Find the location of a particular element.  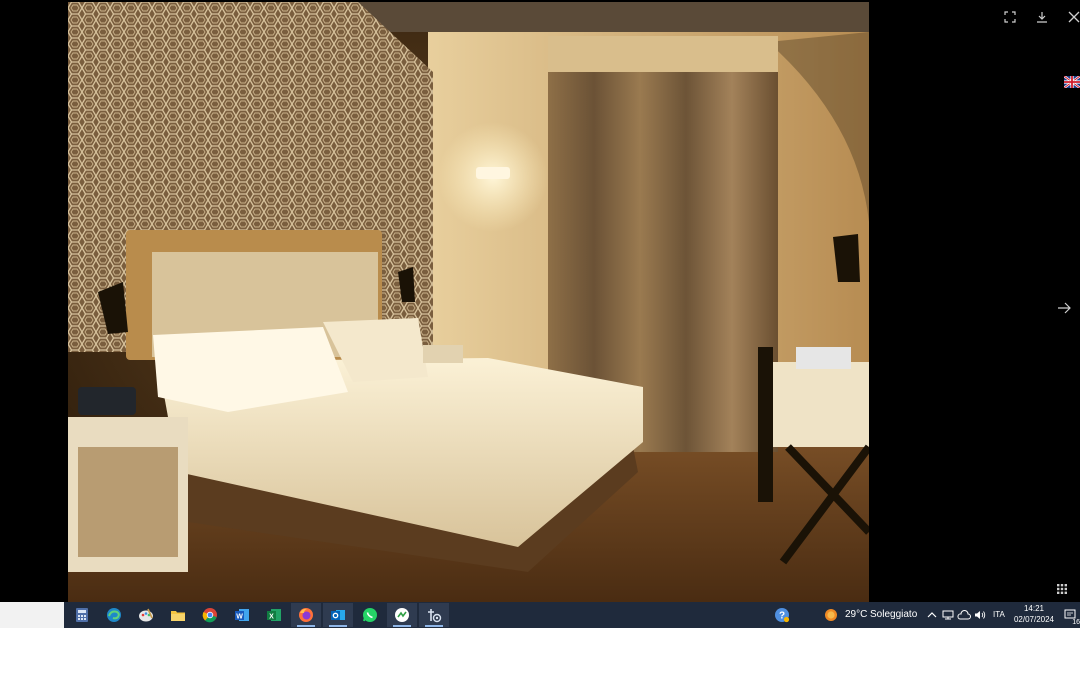

outlook-icon is located at coordinates (338, 615).